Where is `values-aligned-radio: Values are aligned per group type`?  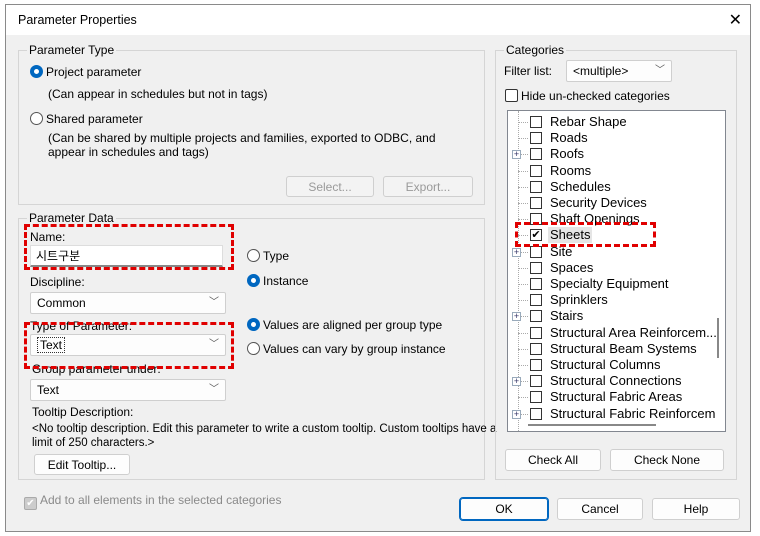 values-aligned-radio: Values are aligned per group type is located at coordinates (344, 325).